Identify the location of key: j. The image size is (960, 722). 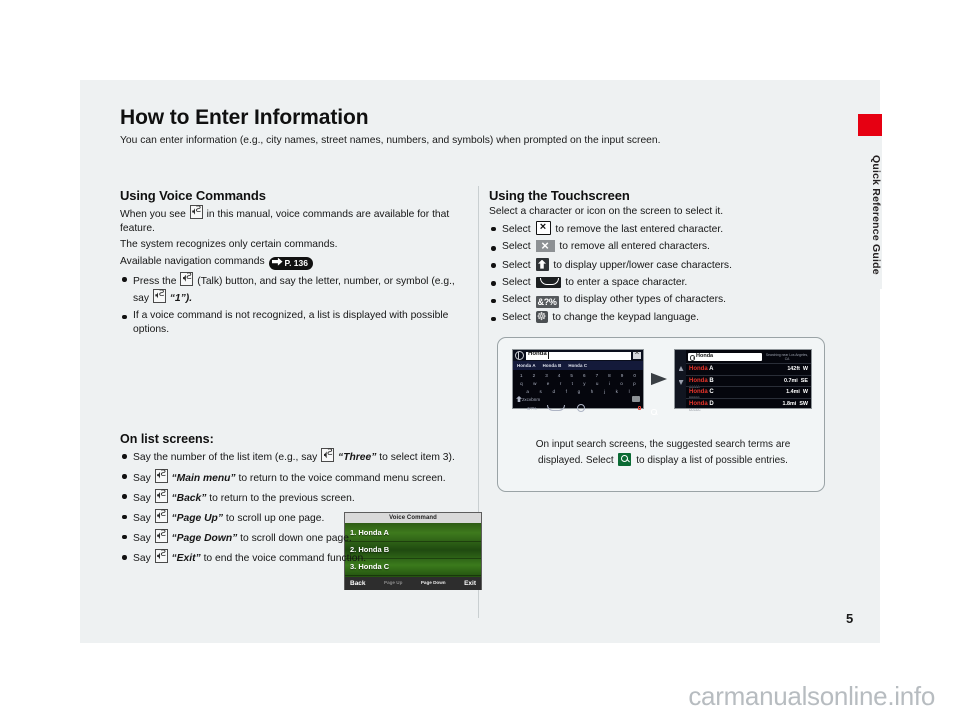
(604, 391).